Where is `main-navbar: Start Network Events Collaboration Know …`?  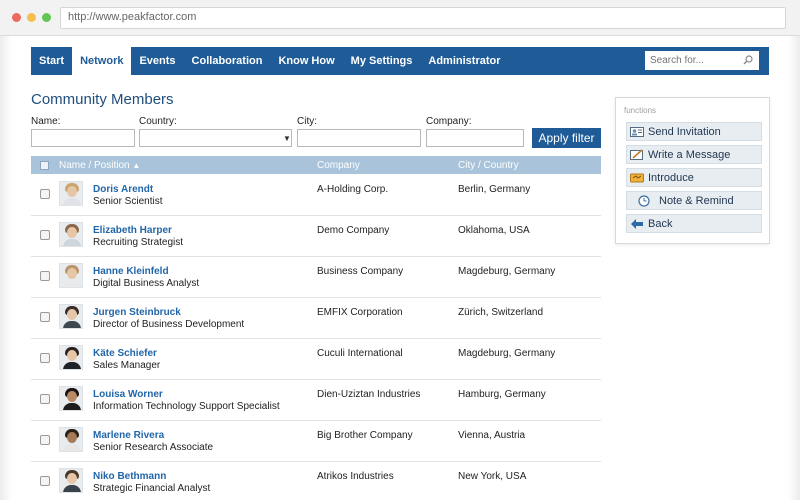 main-navbar: Start Network Events Collaboration Know … is located at coordinates (400, 61).